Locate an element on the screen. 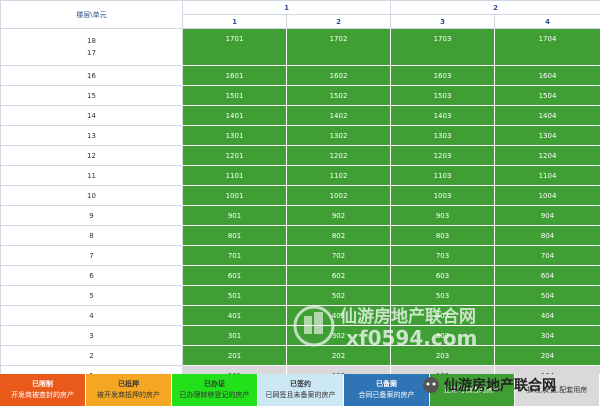 This screenshot has height=406, width=600. room-cell: 1304 is located at coordinates (547, 135).